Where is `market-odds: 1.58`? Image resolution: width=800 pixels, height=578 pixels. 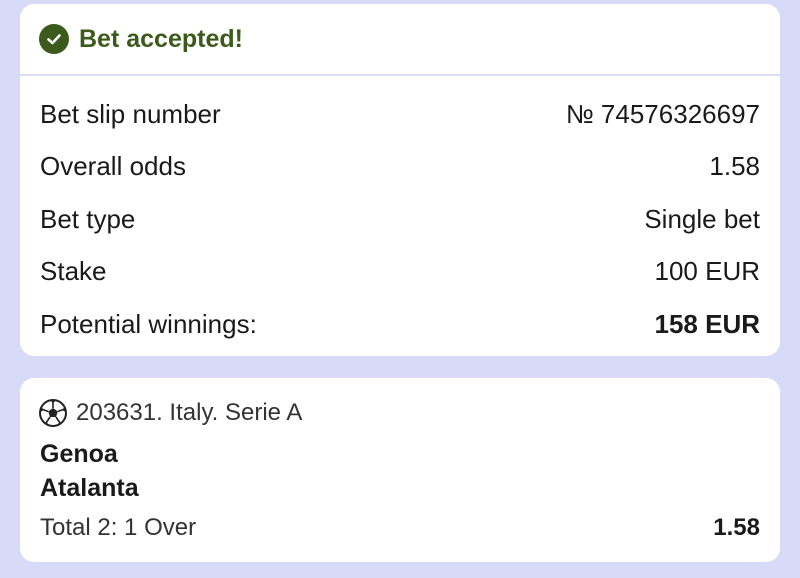
market-odds: 1.58 is located at coordinates (736, 527).